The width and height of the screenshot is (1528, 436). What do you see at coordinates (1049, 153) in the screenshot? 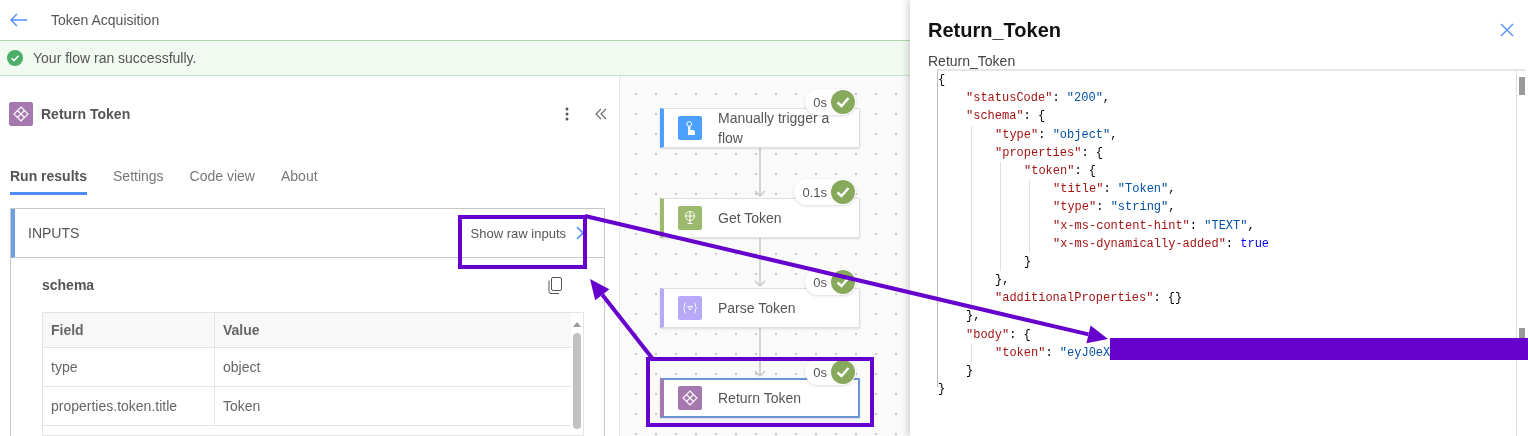
I see `code-line: "properties": {` at bounding box center [1049, 153].